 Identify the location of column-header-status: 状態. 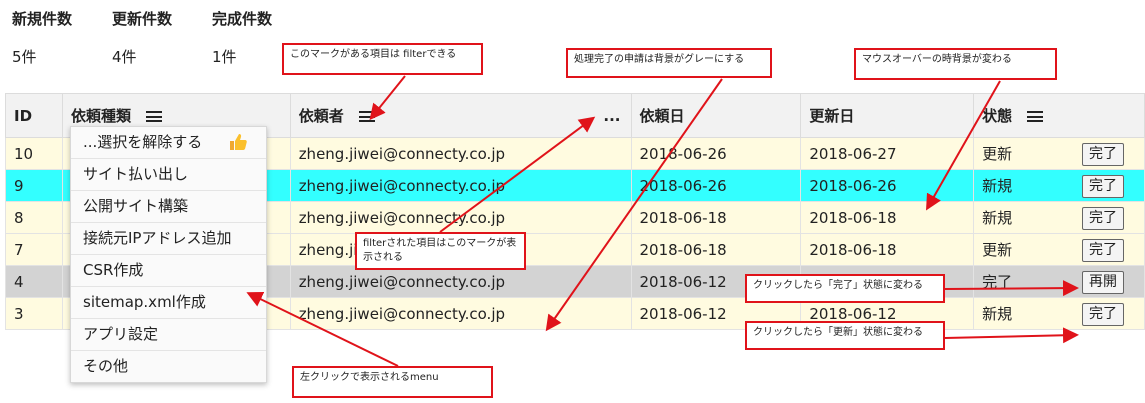
(1059, 115).